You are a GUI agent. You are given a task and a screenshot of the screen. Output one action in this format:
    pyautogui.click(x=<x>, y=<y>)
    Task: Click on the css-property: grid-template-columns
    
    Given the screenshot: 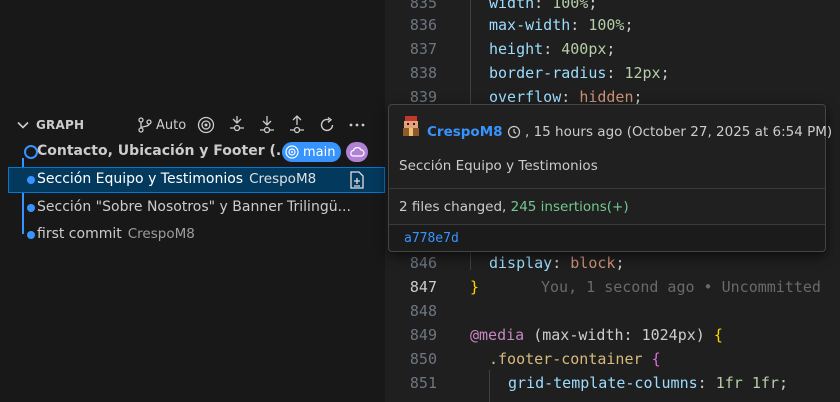 What is the action you would take?
    pyautogui.click(x=603, y=383)
    